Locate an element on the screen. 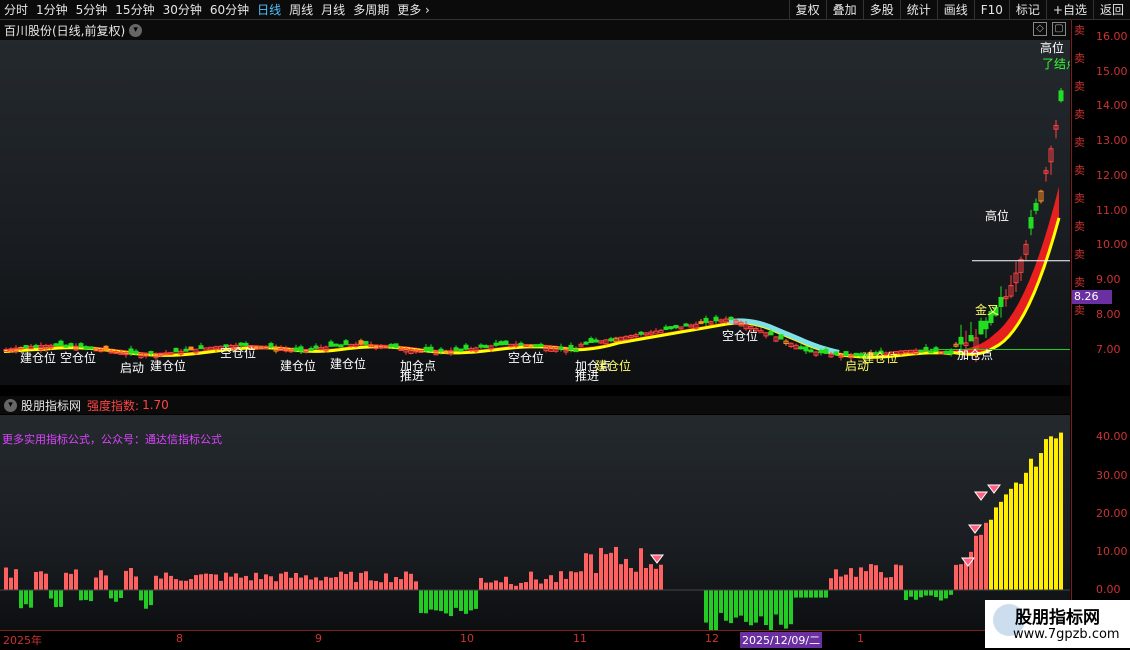 Image resolution: width=1130 pixels, height=650 pixels. watermark-url: www.7gpzb.com is located at coordinates (1066, 634).